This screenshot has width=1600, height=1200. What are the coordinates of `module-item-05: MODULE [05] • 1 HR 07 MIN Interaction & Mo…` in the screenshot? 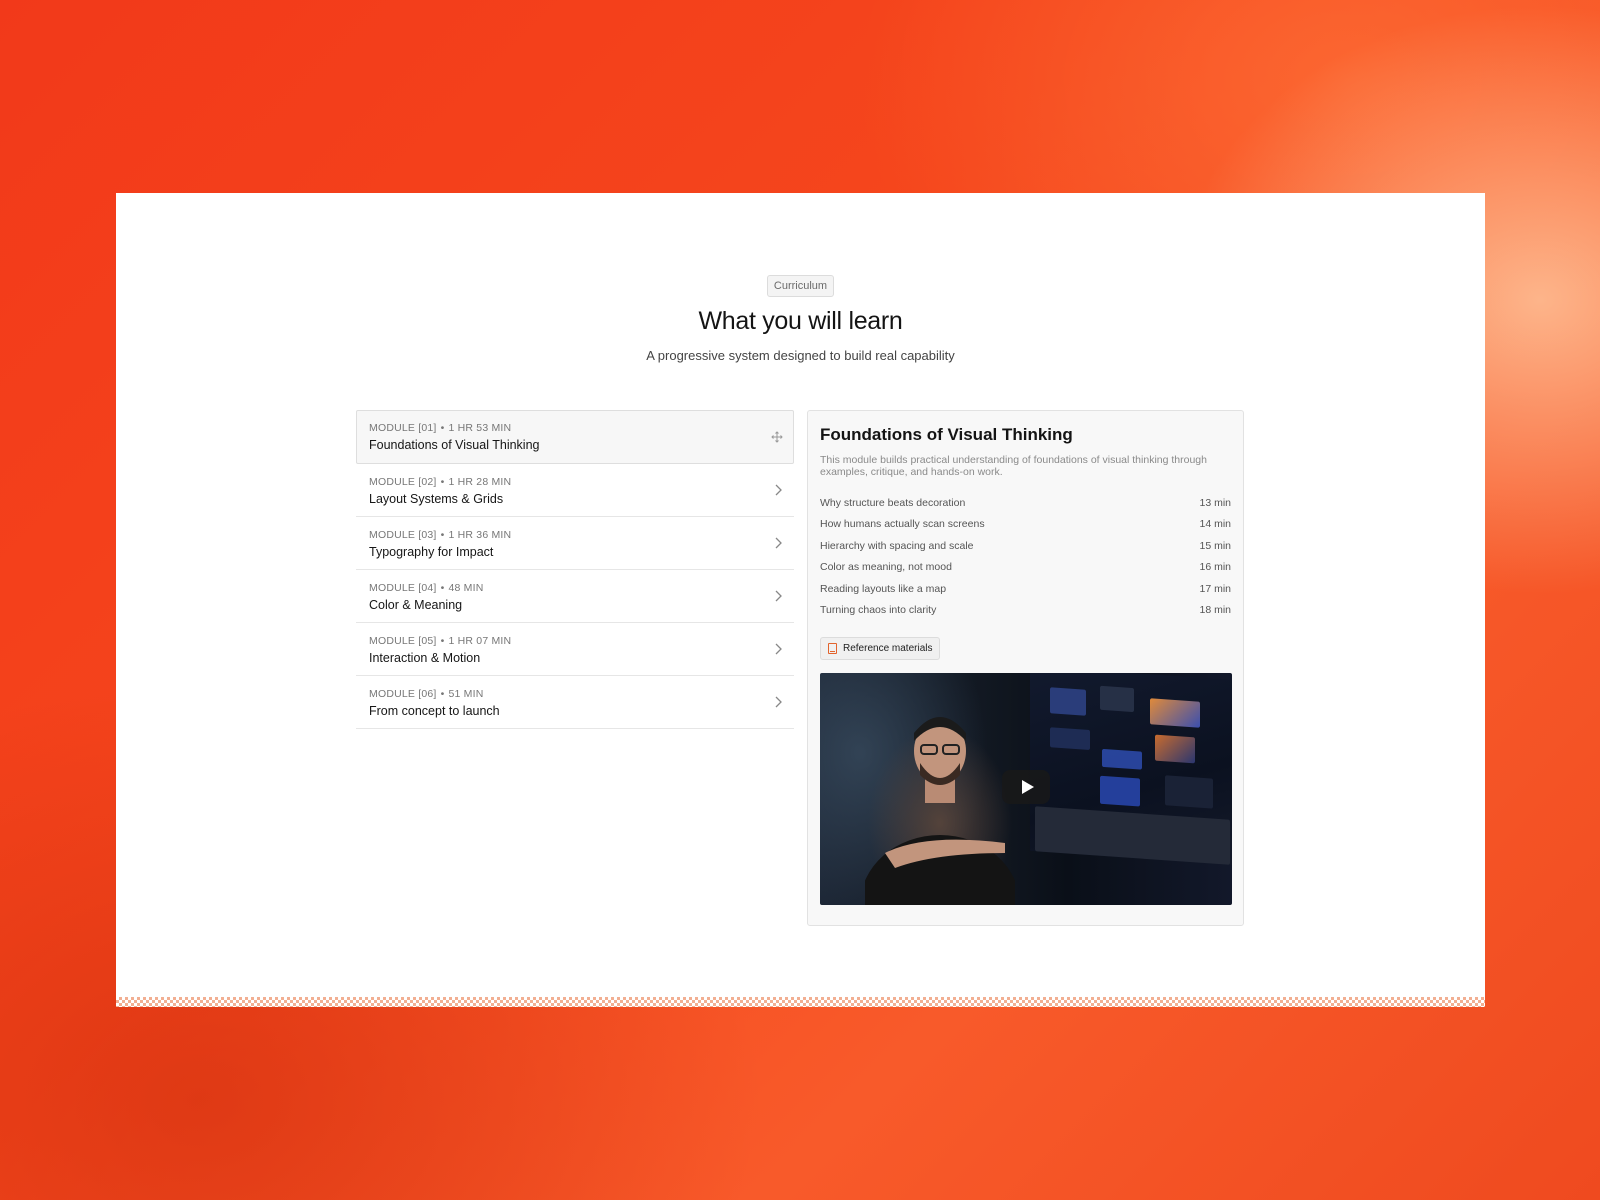 It's located at (575, 649).